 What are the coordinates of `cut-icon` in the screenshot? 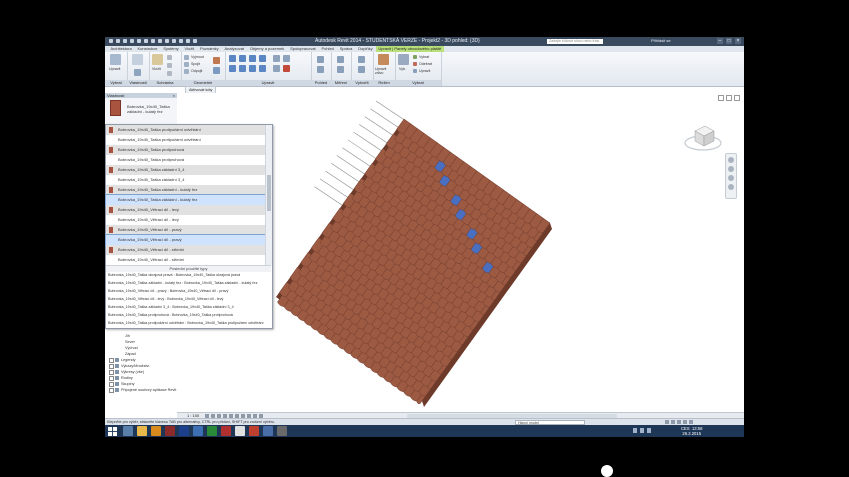 It's located at (169, 57).